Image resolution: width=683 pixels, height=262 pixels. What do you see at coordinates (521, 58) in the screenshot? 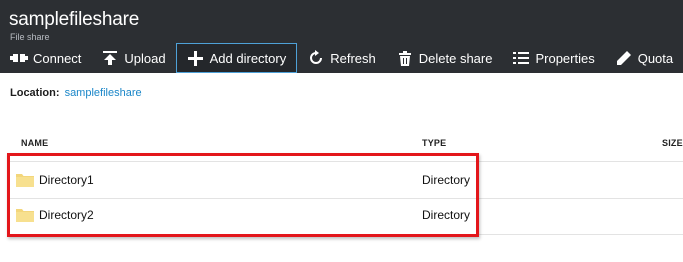
I see `list-icon` at bounding box center [521, 58].